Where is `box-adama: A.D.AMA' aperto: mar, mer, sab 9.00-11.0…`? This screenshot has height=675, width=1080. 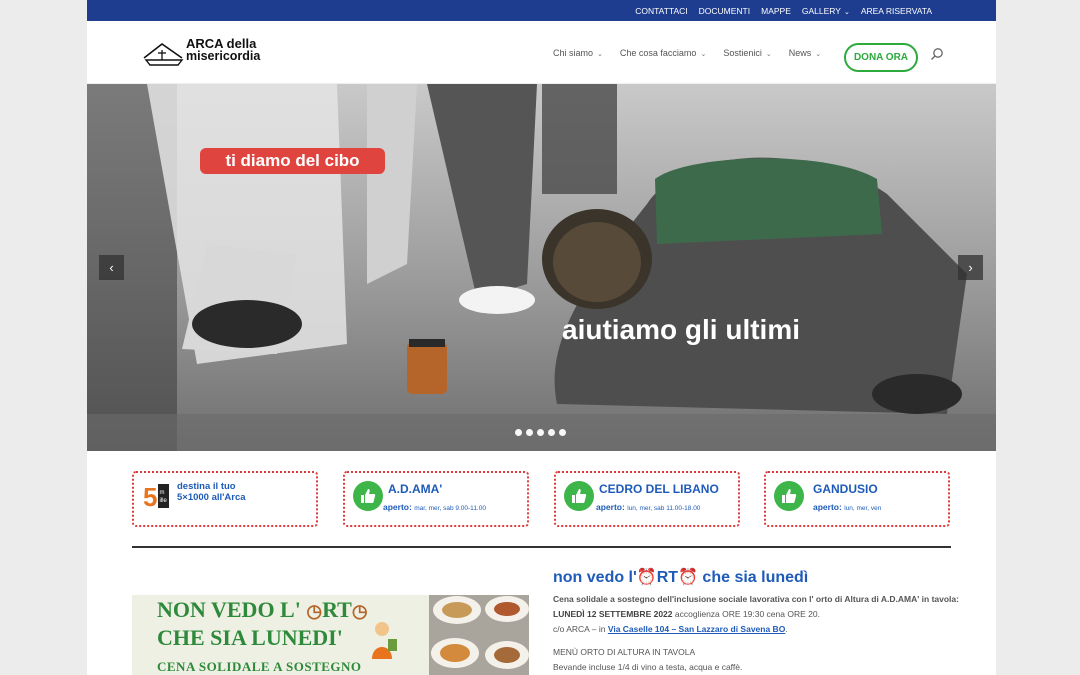
box-adama: A.D.AMA' aperto: mar, mer, sab 9.00-11.0… is located at coordinates (436, 499).